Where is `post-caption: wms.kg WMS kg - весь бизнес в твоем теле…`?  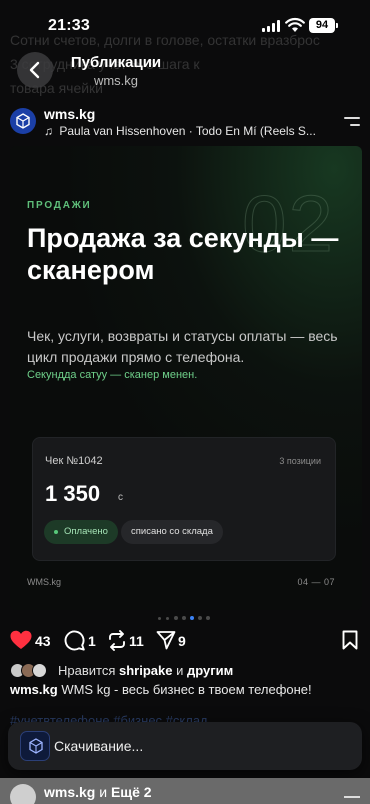
post-caption: wms.kg WMS kg - весь бизнес в твоем теле… is located at coordinates (161, 689).